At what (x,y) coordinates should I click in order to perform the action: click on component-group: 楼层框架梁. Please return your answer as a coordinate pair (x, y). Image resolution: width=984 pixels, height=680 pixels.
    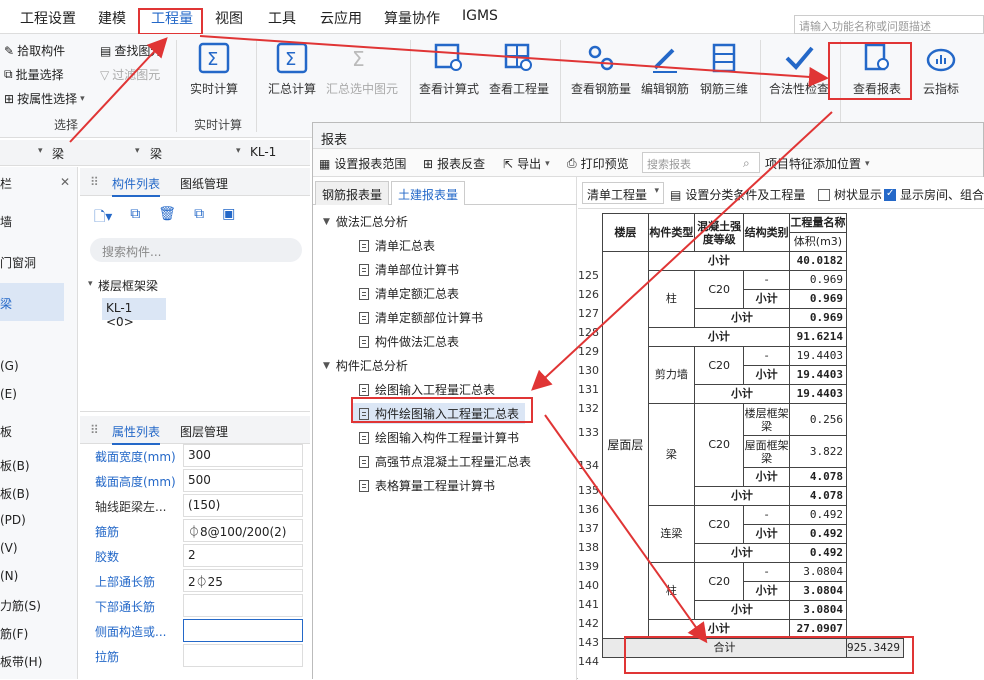
    Looking at the image, I should click on (128, 285).